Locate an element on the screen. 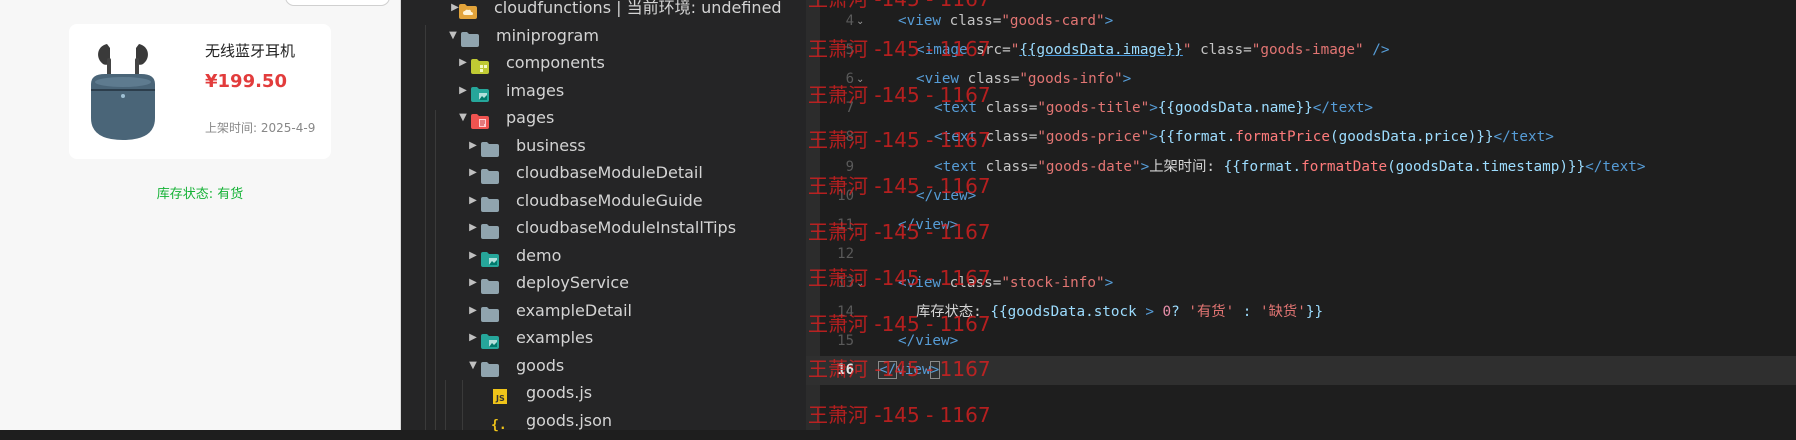 This screenshot has height=440, width=1796. code-token: "stock-info" is located at coordinates (1053, 283).